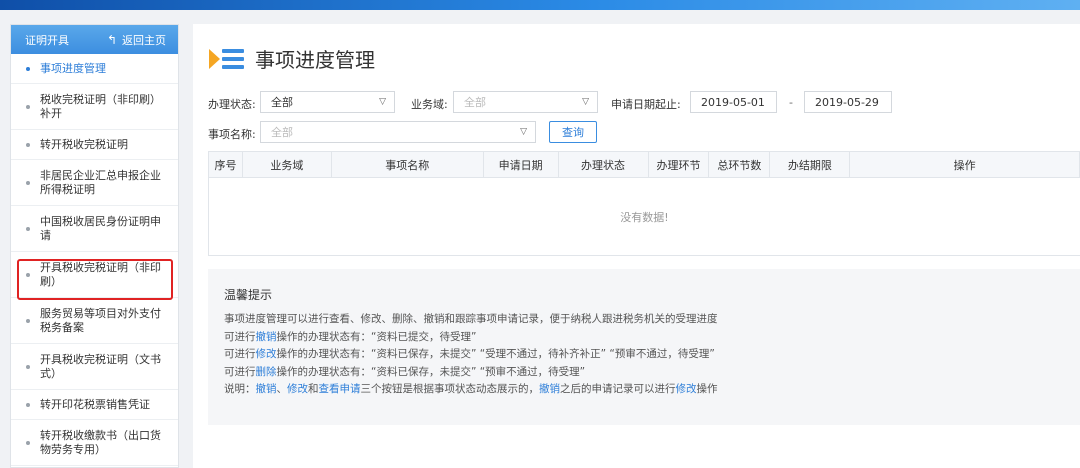 The width and height of the screenshot is (1080, 468). What do you see at coordinates (226, 164) in the screenshot?
I see `col-index: 序号` at bounding box center [226, 164].